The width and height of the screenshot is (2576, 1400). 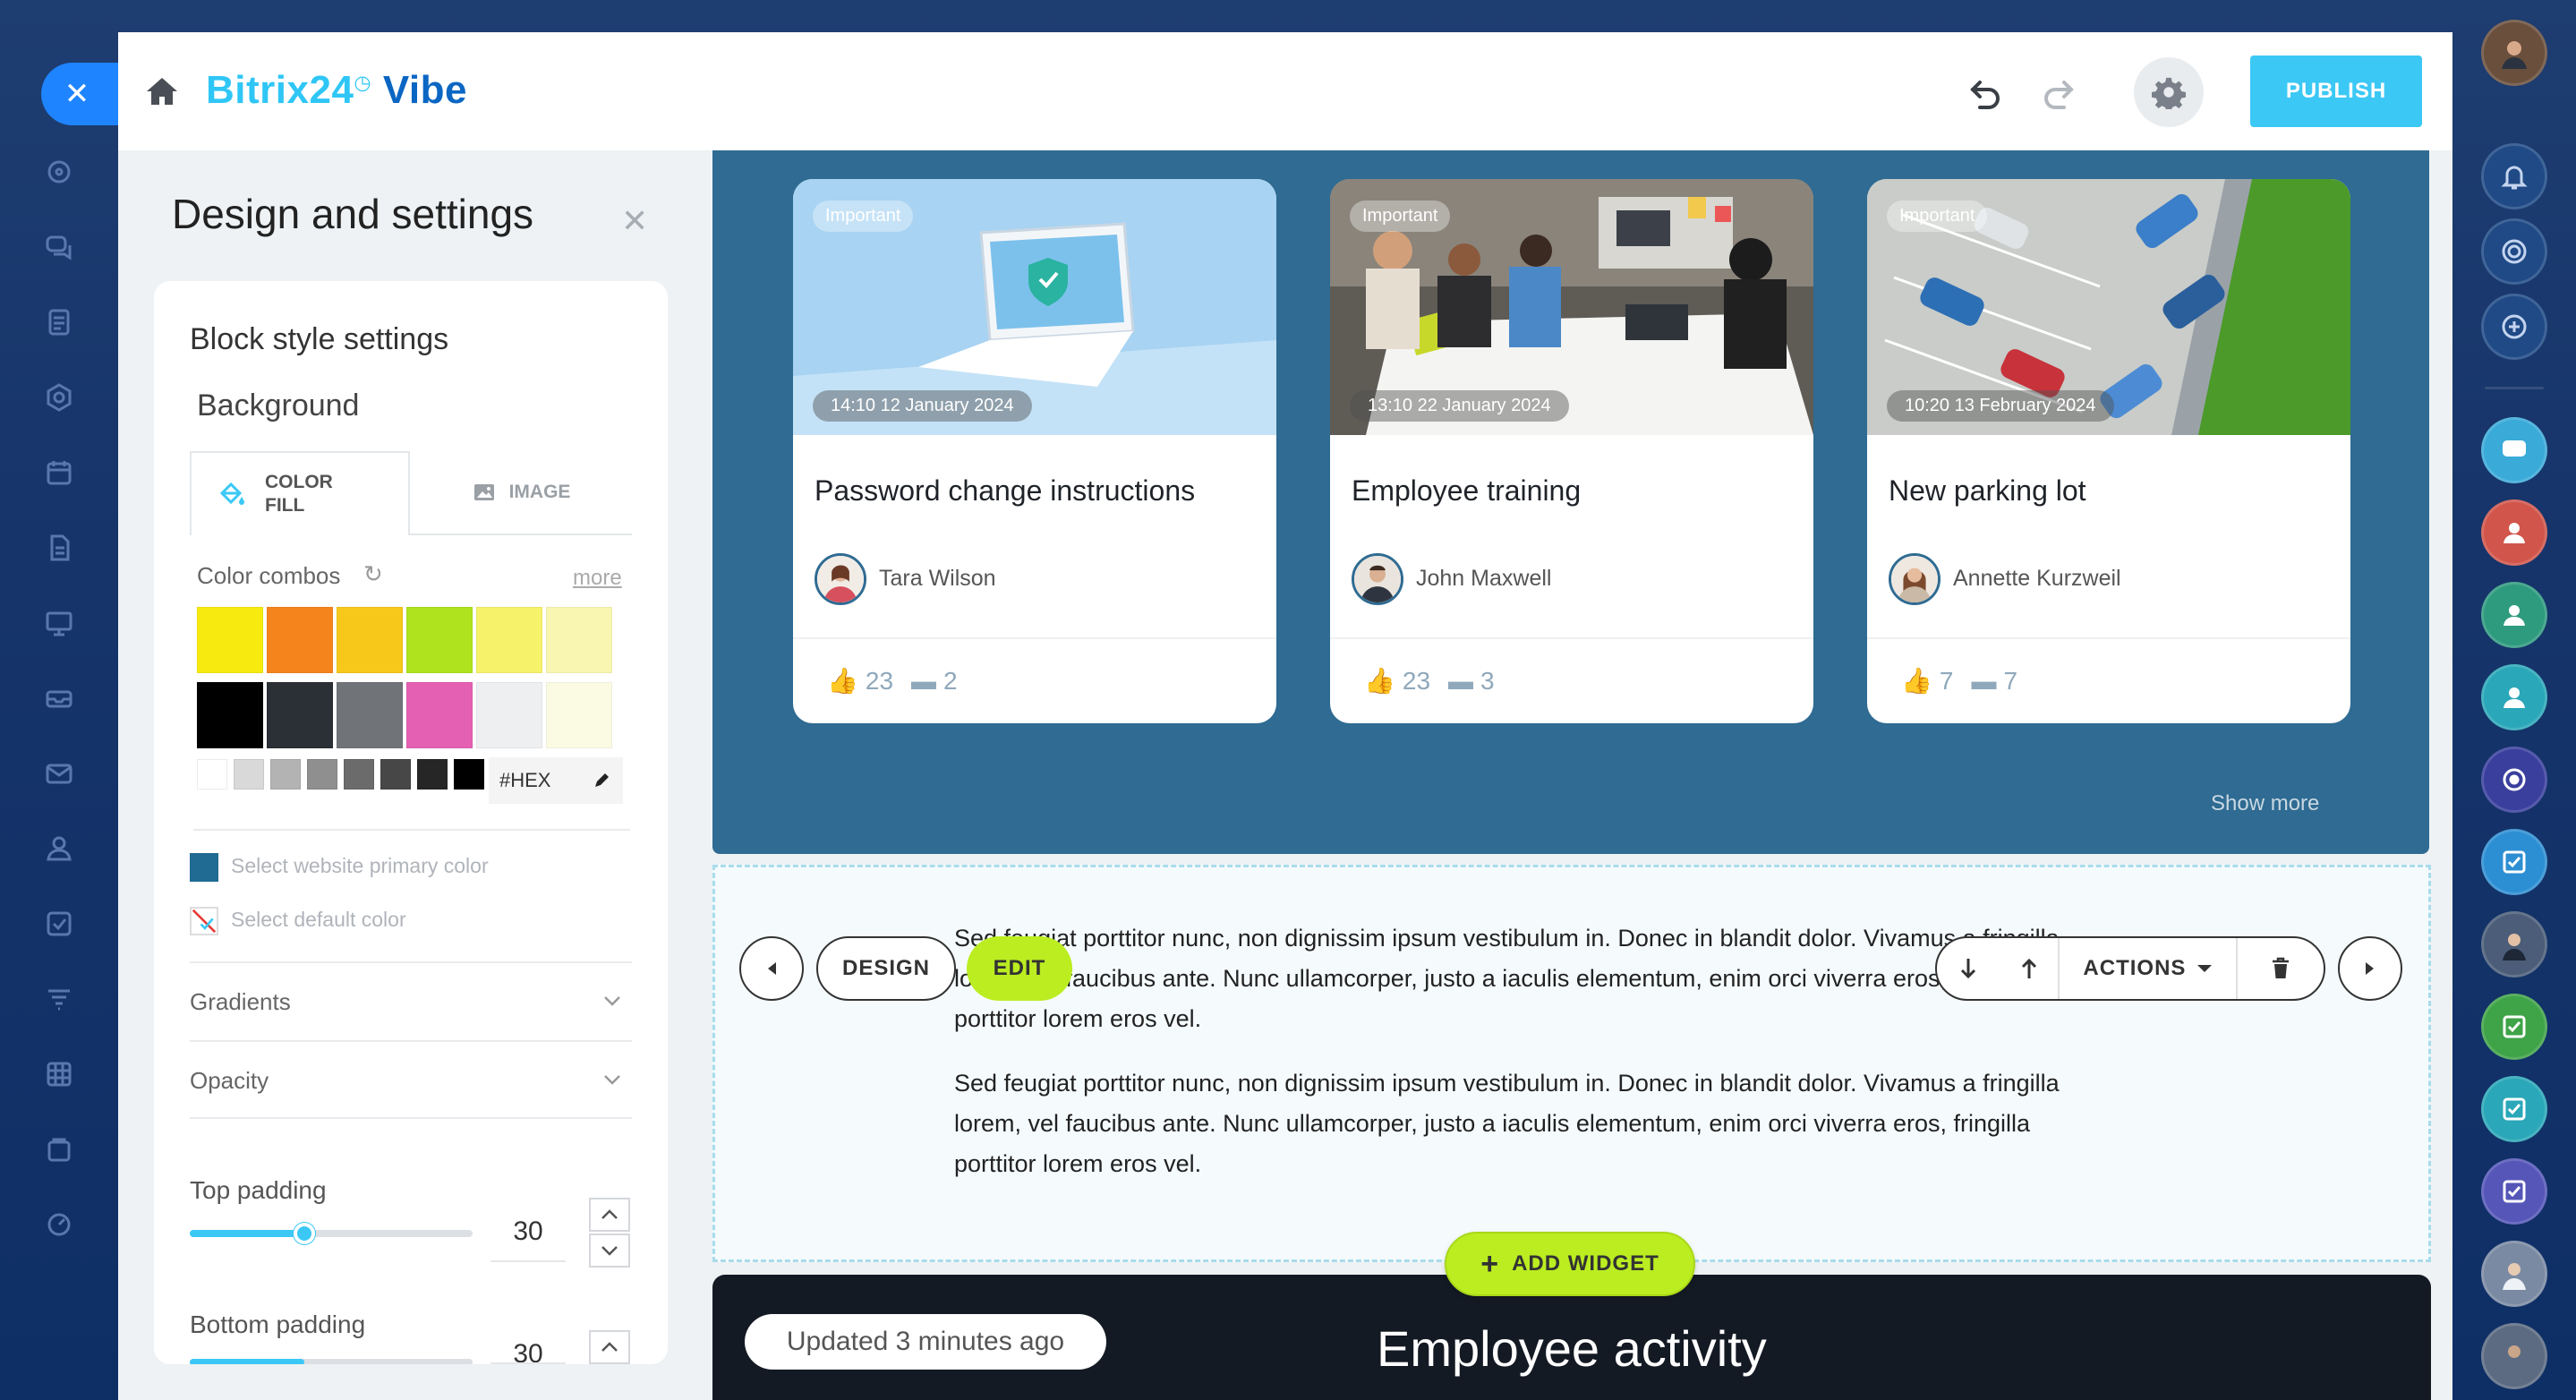 I want to click on group-green-icon, so click(x=2514, y=615).